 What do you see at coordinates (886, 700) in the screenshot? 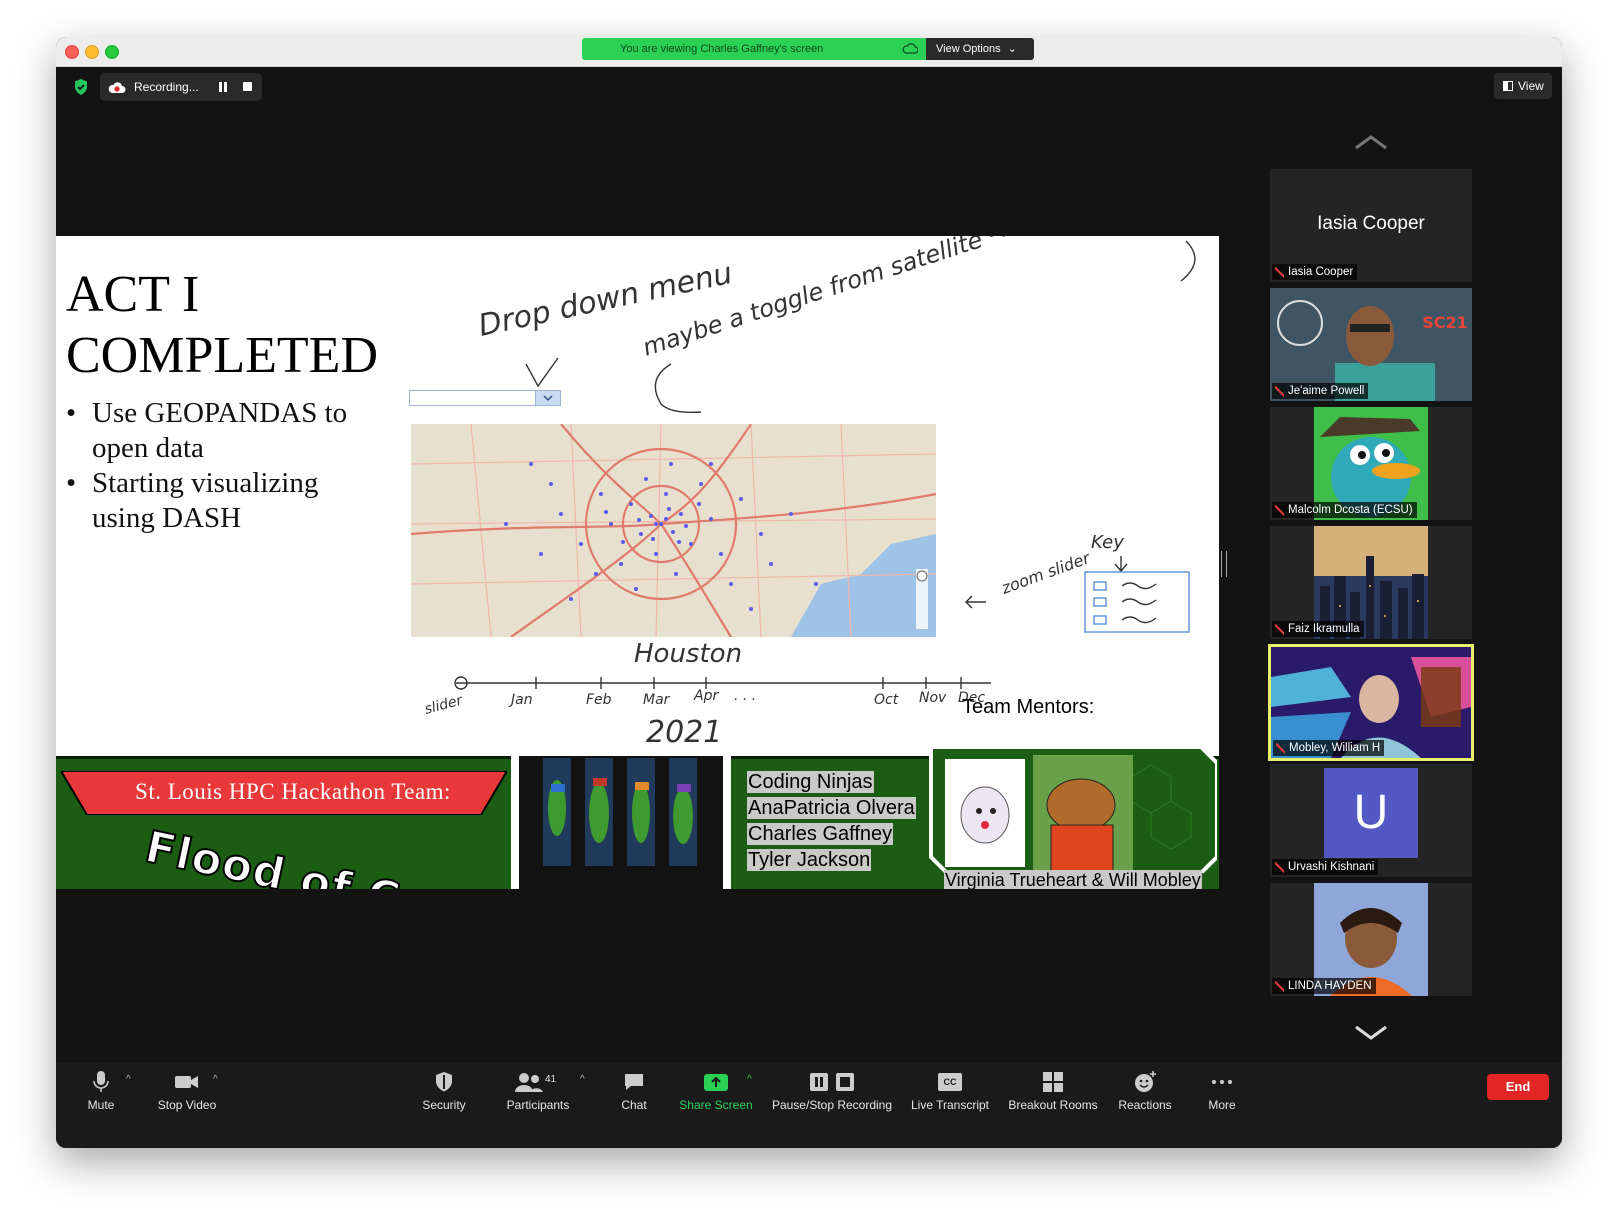
I see `sketch-month: Oct` at bounding box center [886, 700].